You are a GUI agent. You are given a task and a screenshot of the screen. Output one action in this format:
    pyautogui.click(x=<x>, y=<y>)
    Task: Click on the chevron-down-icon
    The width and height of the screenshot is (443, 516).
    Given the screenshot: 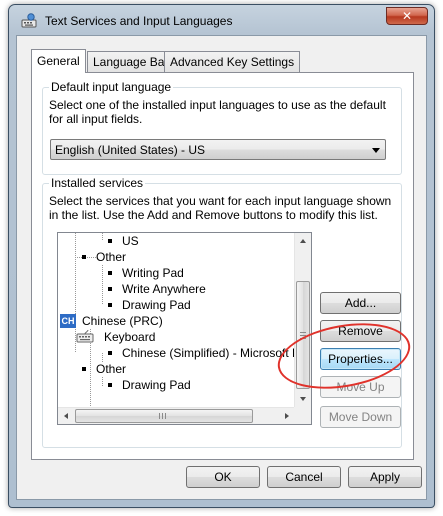 What is the action you would take?
    pyautogui.click(x=376, y=150)
    